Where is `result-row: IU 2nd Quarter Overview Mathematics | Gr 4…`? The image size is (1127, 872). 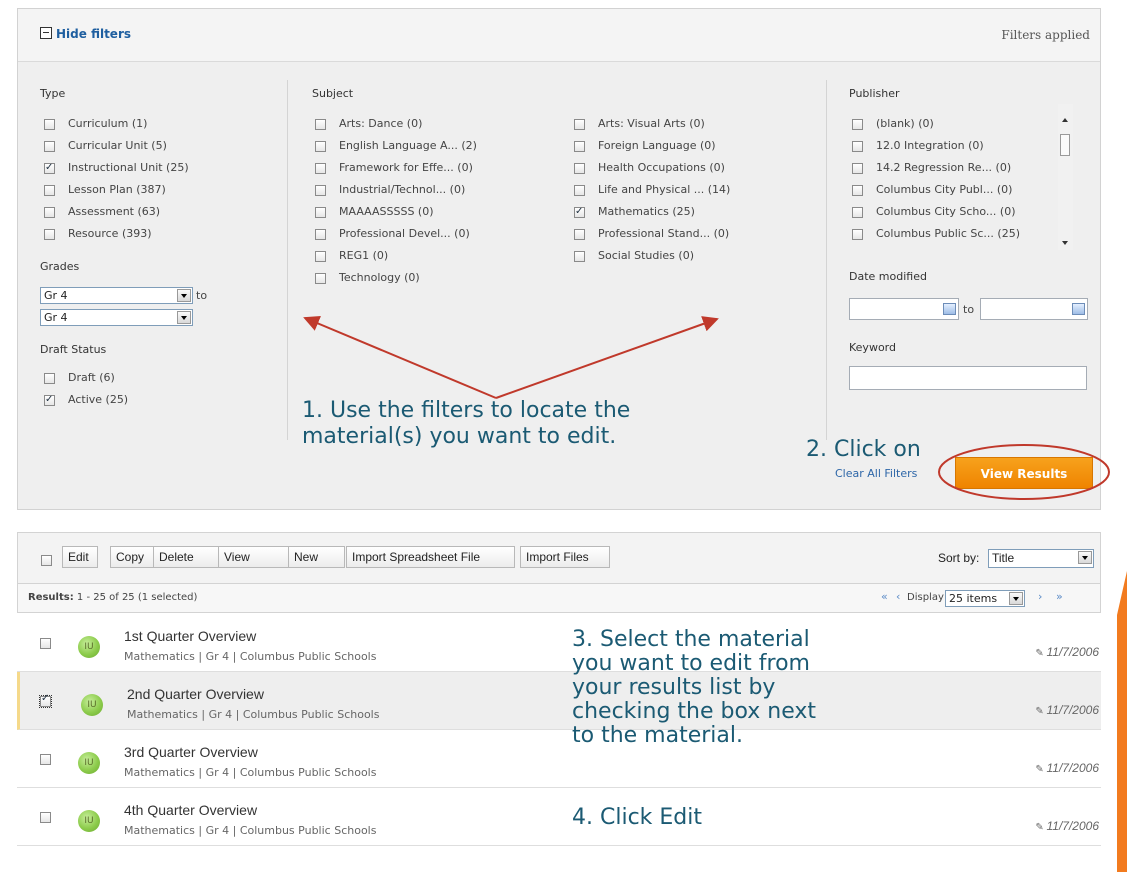
result-row: IU 2nd Quarter Overview Mathematics | Gr 4… is located at coordinates (559, 701).